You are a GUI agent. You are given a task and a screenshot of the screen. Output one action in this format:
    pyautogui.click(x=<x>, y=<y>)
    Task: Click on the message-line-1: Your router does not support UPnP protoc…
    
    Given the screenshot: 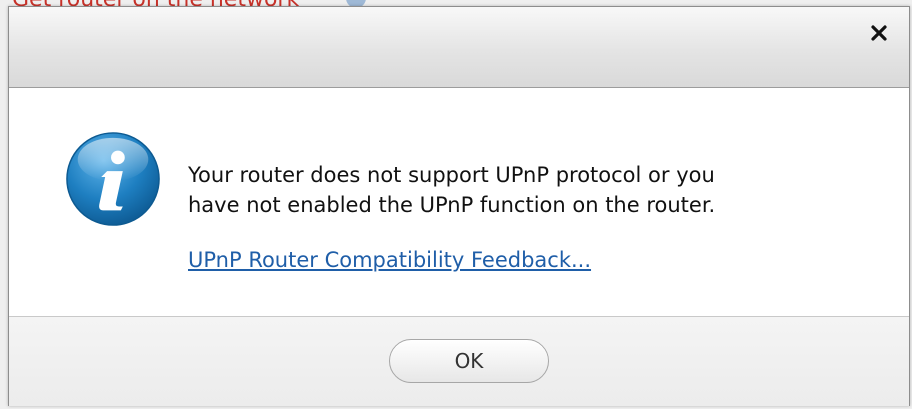 What is the action you would take?
    pyautogui.click(x=451, y=175)
    